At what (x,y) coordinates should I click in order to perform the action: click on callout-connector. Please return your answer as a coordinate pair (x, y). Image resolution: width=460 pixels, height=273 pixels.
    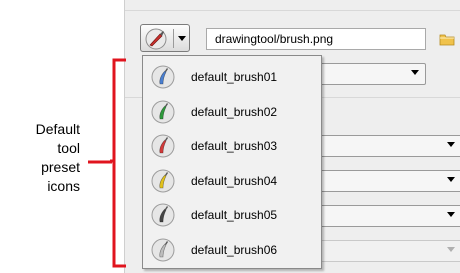
    Looking at the image, I should click on (100, 162).